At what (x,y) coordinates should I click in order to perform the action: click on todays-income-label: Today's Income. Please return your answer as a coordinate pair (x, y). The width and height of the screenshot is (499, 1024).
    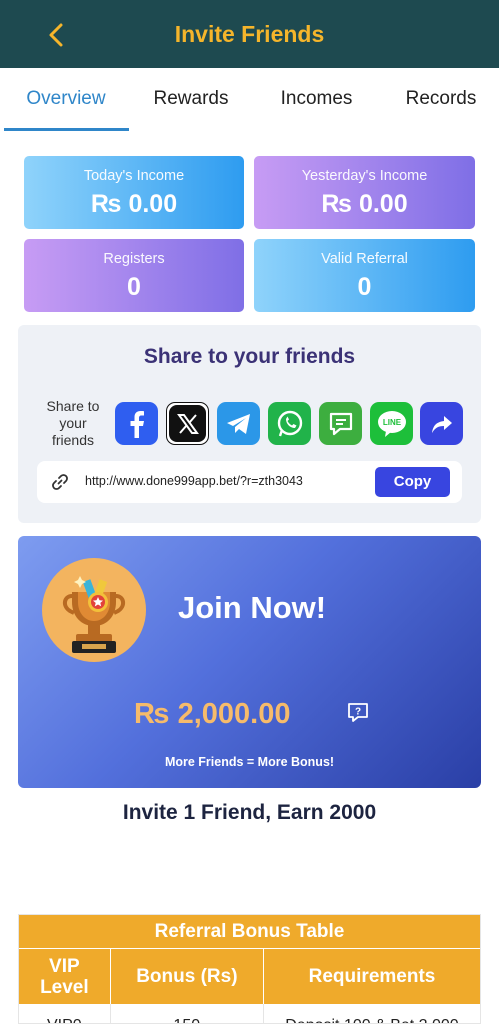
    Looking at the image, I should click on (134, 176).